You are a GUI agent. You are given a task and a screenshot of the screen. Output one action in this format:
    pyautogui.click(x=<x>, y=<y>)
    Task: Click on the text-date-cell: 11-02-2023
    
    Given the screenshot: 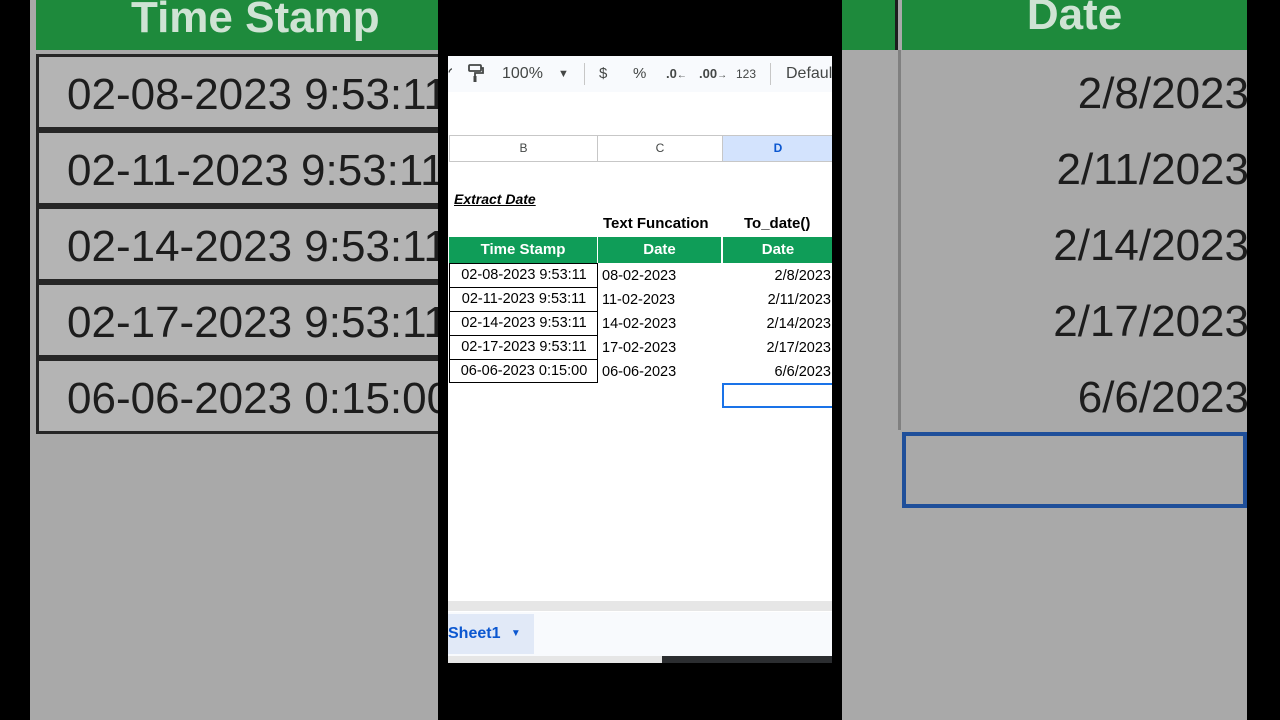 What is the action you would take?
    pyautogui.click(x=638, y=300)
    